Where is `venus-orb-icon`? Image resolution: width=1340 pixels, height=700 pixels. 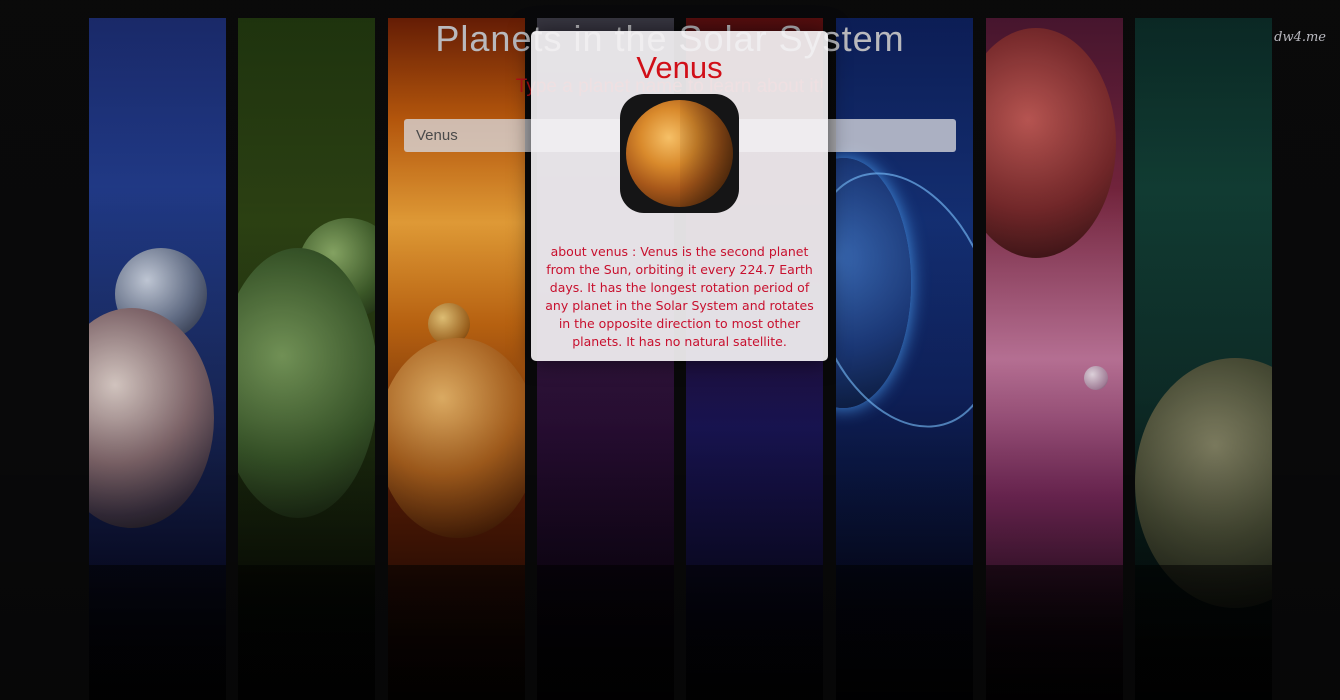
venus-orb-icon is located at coordinates (679, 153).